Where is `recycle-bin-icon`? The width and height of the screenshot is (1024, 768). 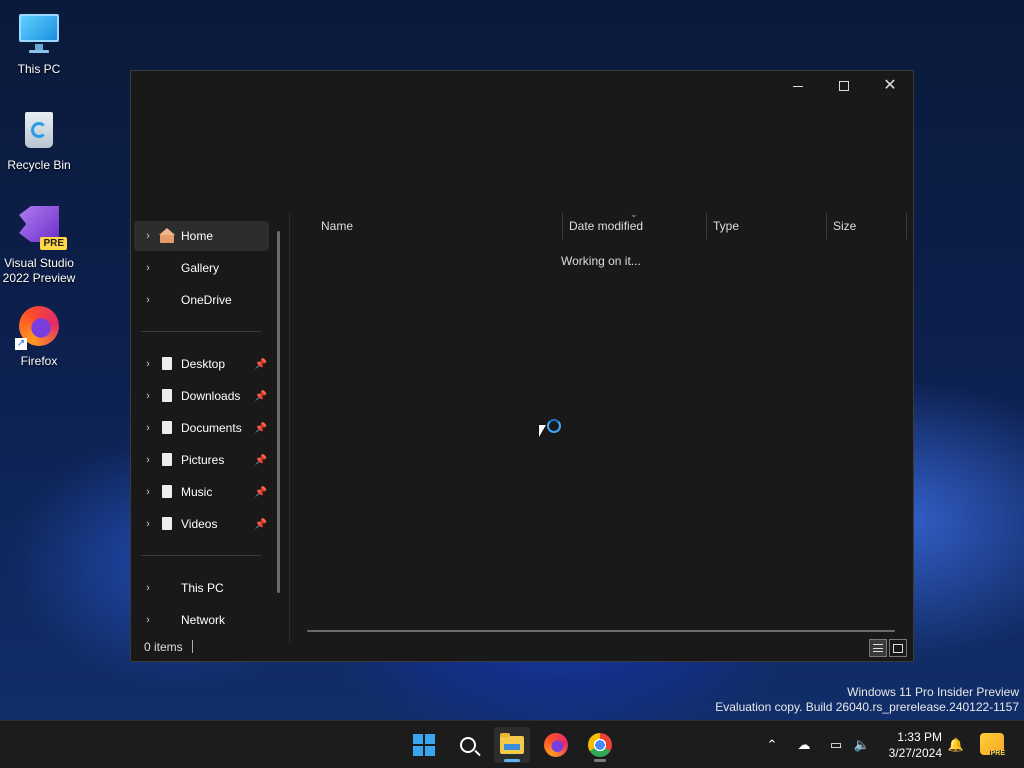 recycle-bin-icon is located at coordinates (39, 130).